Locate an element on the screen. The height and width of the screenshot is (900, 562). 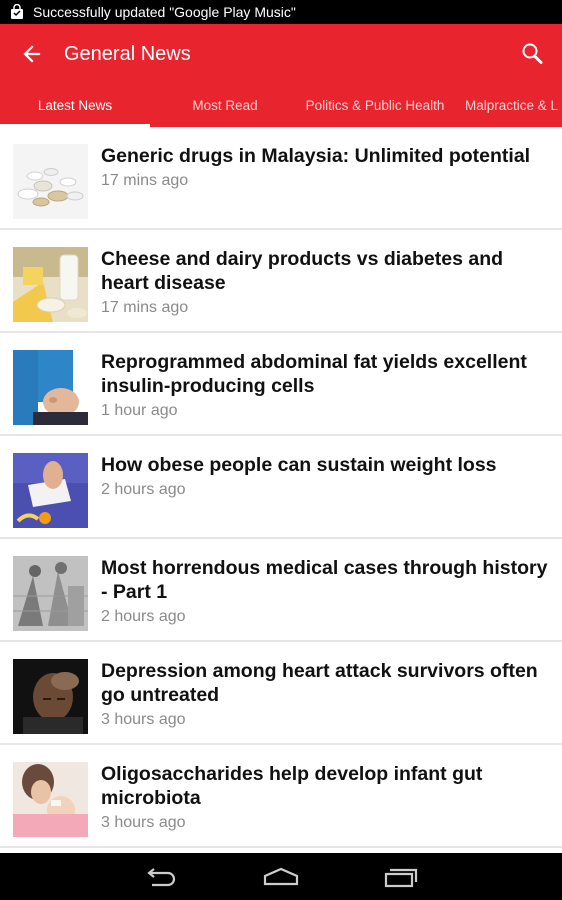
status-bar: Successfully updated "Google Play Music" is located at coordinates (281, 12).